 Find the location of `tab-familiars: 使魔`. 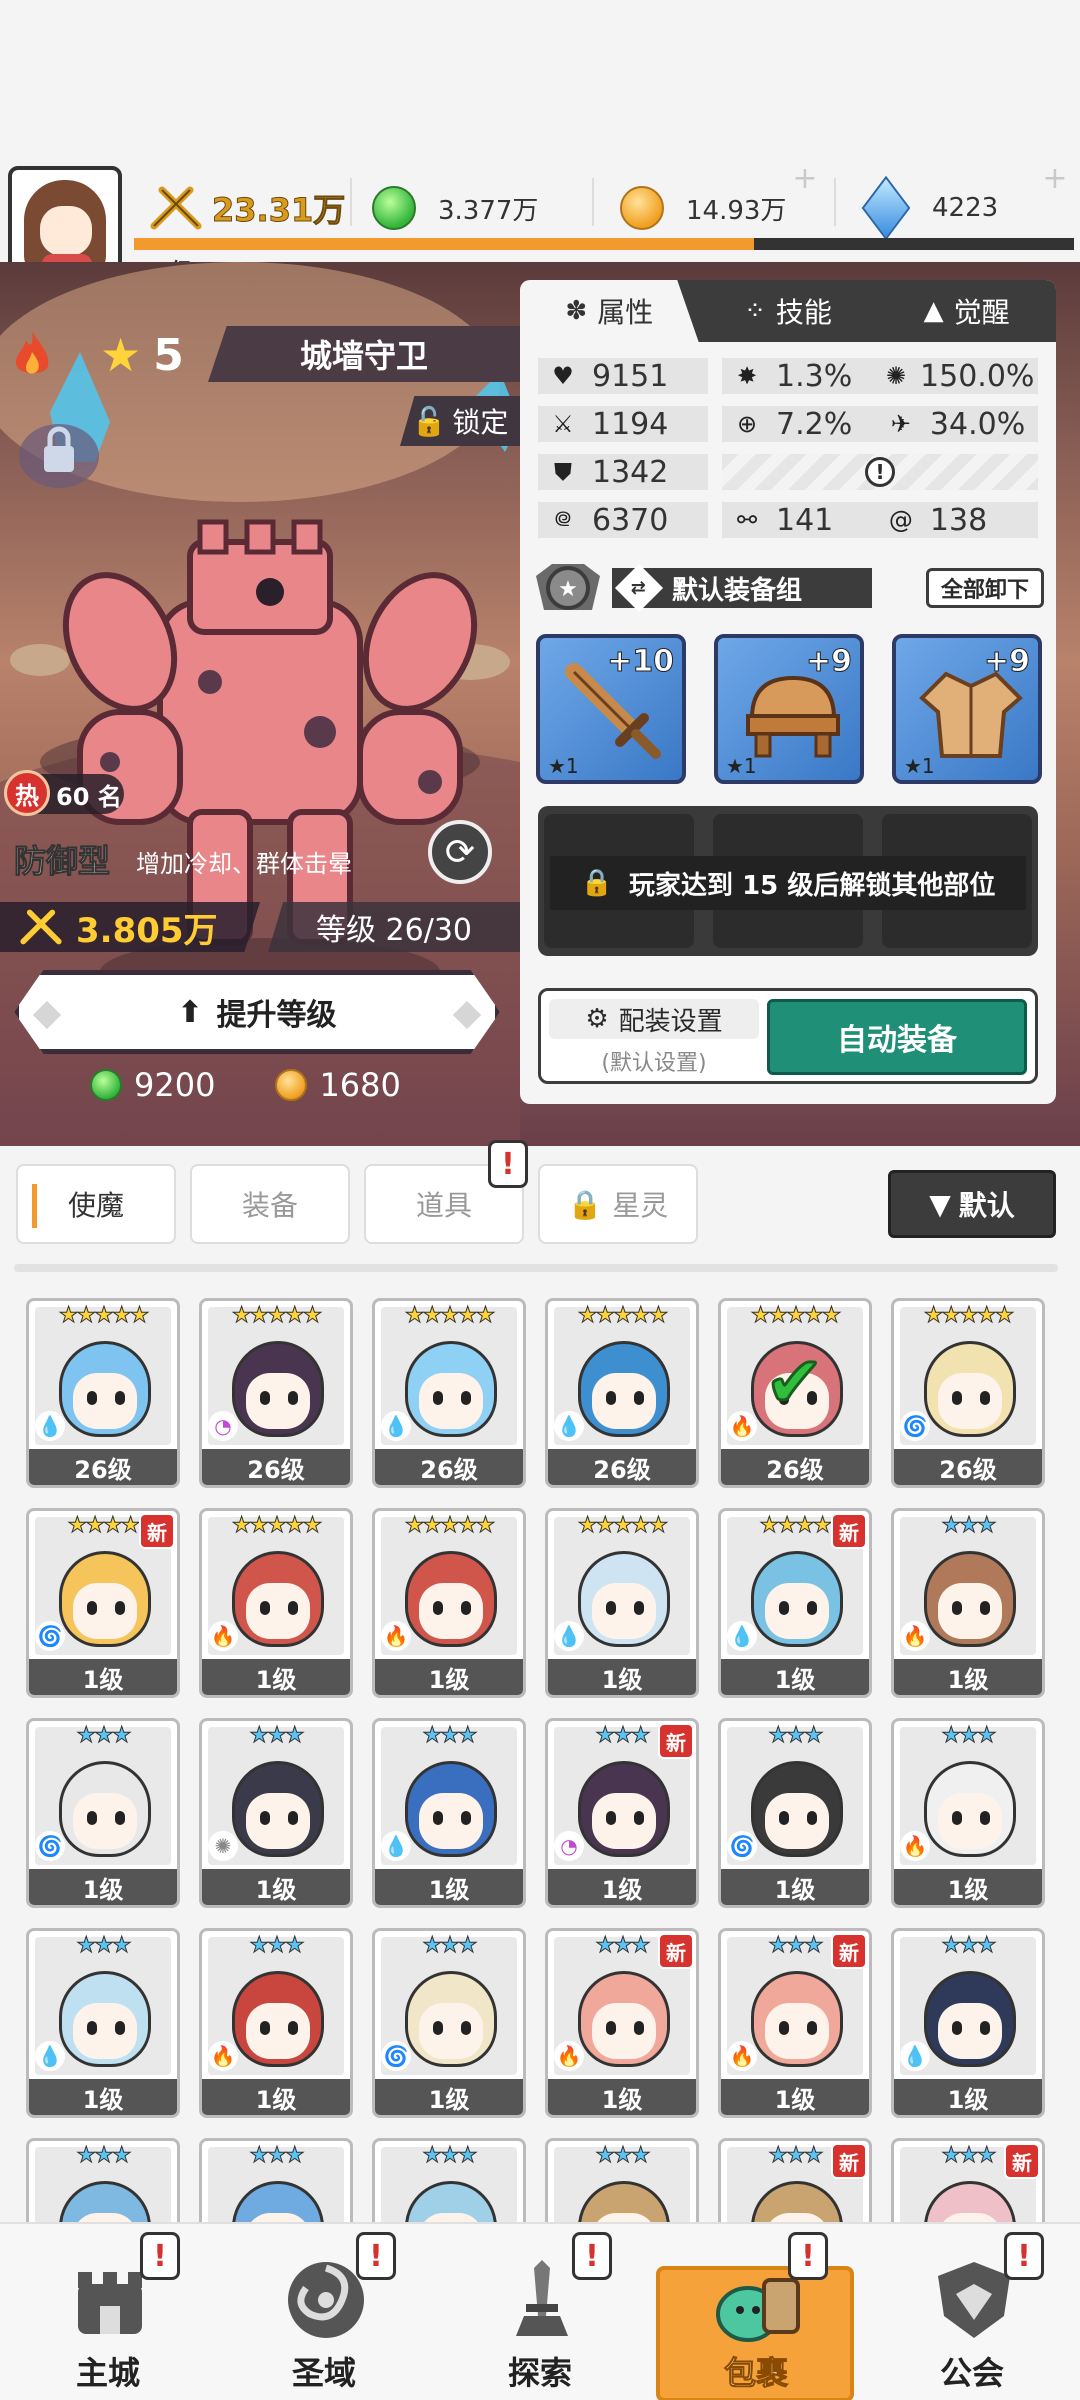

tab-familiars: 使魔 is located at coordinates (96, 1204).